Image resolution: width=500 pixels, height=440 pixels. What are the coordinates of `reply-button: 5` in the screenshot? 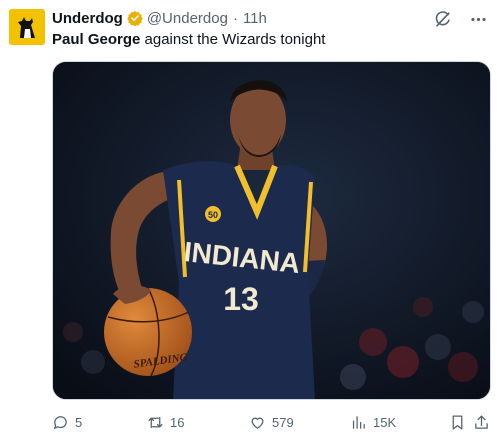 It's located at (67, 422).